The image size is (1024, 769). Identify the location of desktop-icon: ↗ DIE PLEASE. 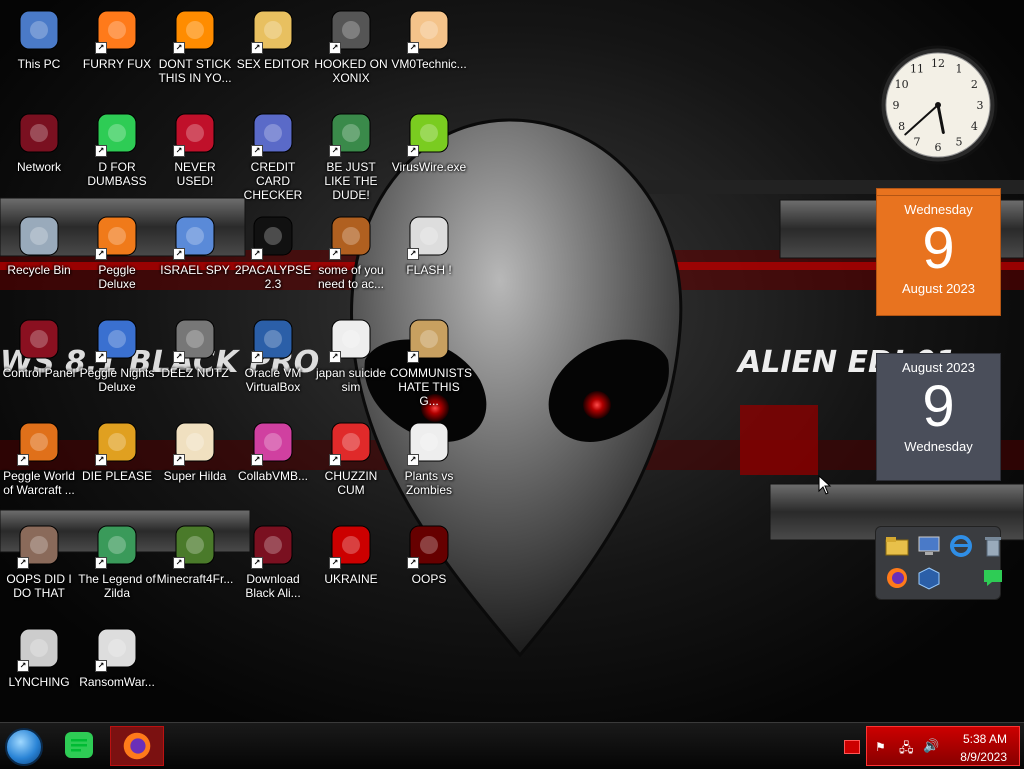
(117, 450).